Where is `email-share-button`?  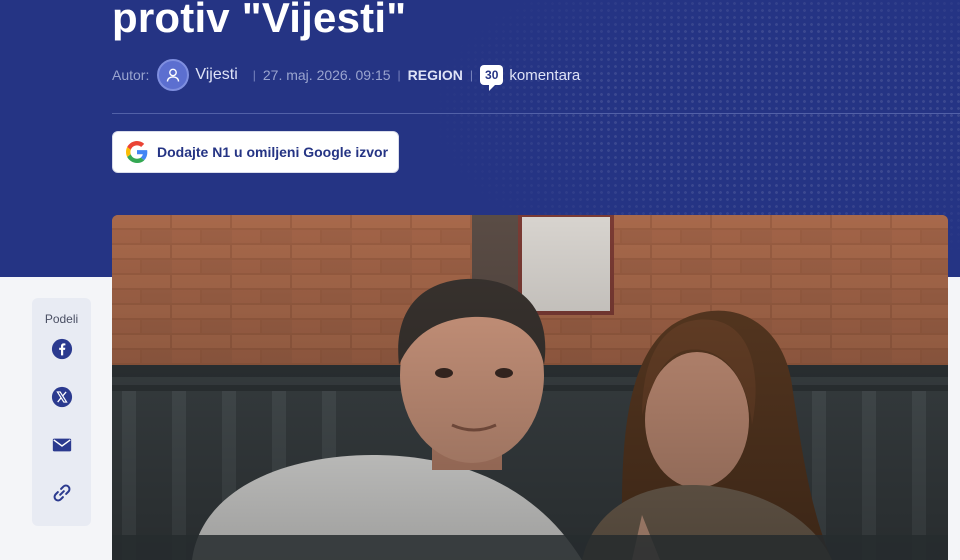
email-share-button is located at coordinates (62, 445).